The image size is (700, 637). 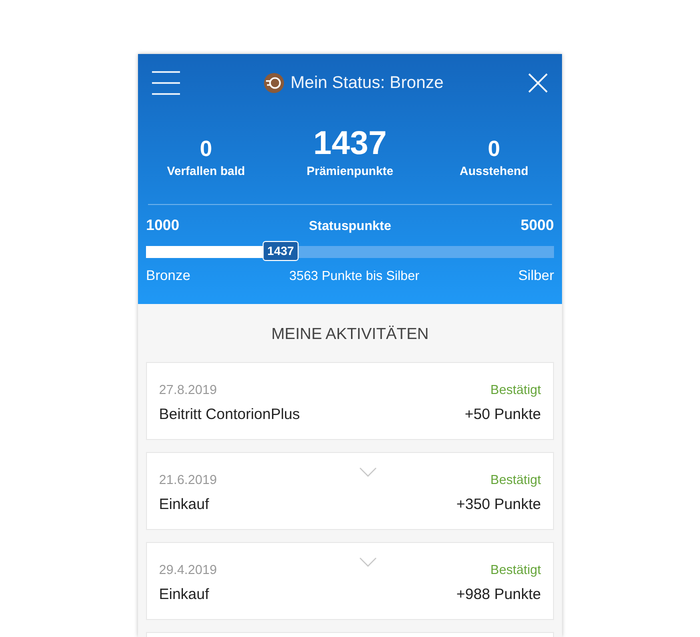 What do you see at coordinates (536, 275) in the screenshot?
I see `next-tier-label: Silber` at bounding box center [536, 275].